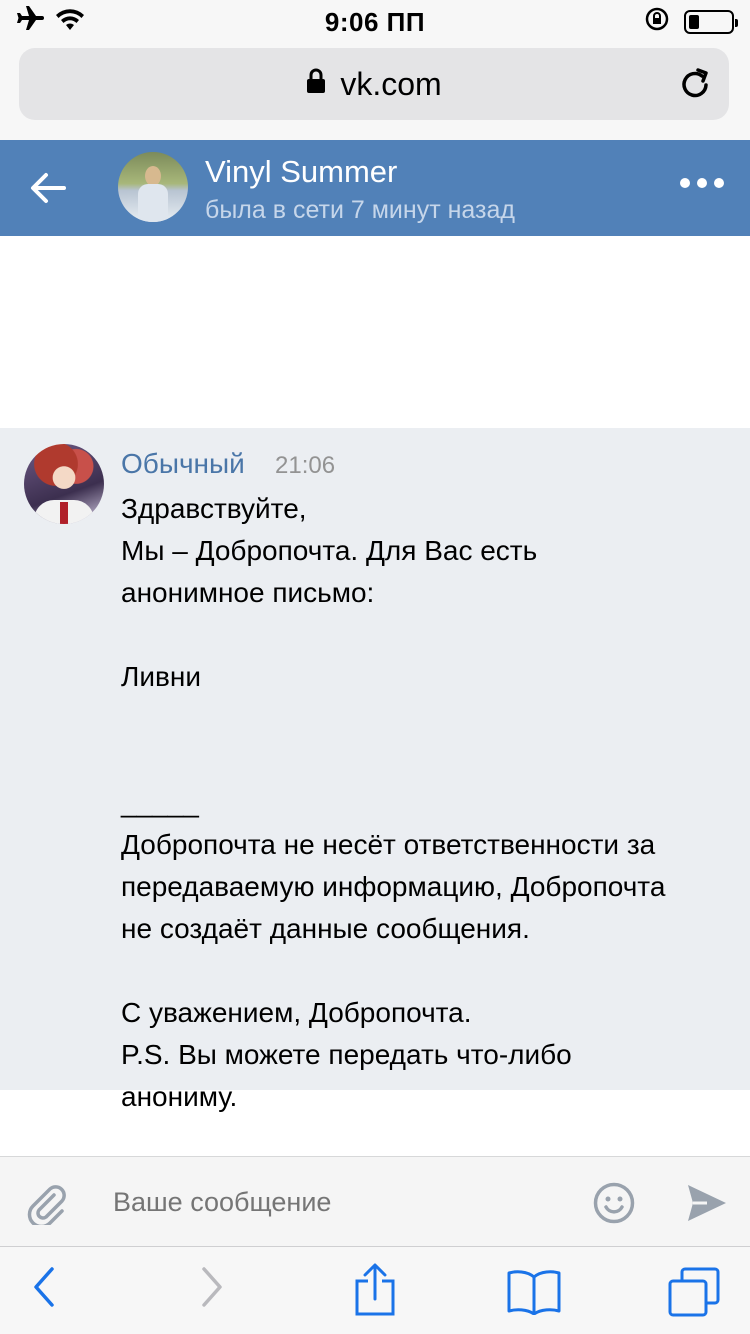 The width and height of the screenshot is (750, 1334). What do you see at coordinates (48, 188) in the screenshot?
I see `back-arrow-icon` at bounding box center [48, 188].